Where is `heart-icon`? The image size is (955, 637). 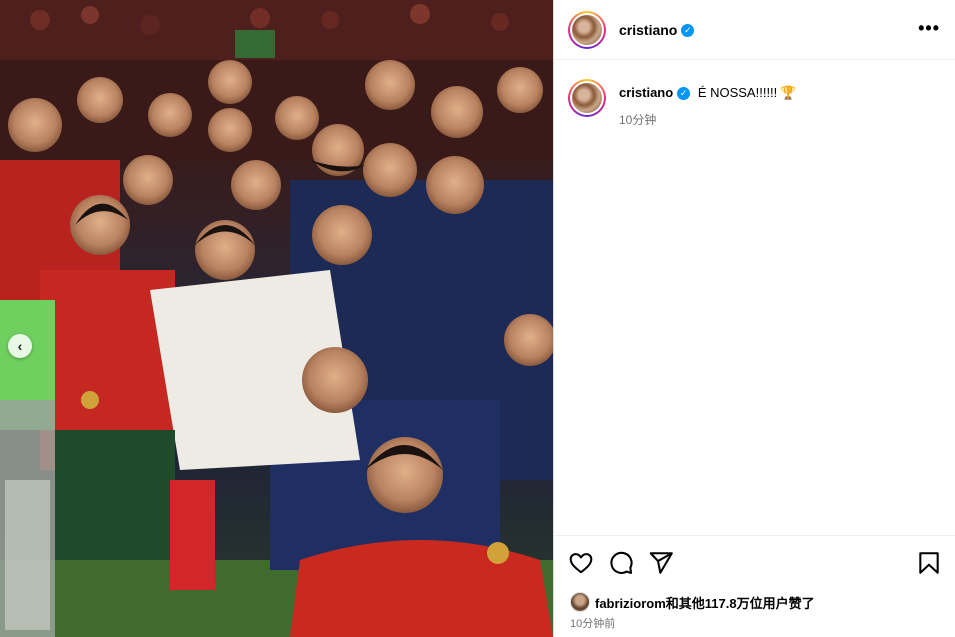 heart-icon is located at coordinates (581, 563).